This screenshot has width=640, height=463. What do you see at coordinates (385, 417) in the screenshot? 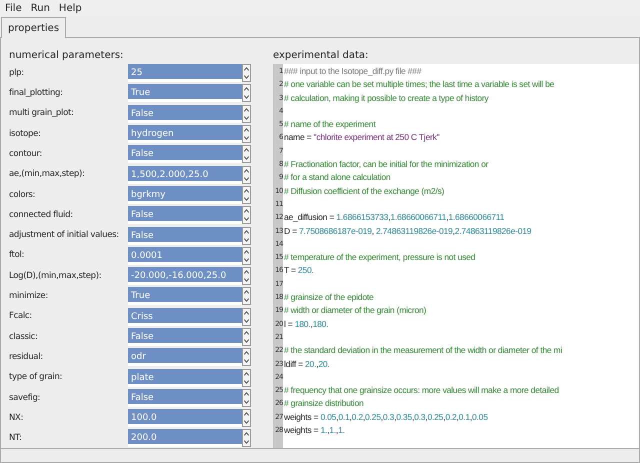
I see `code-line: weights = 0.05,0.1,0.2,0.25,0.3,0.35,0.3,0.25,0.2,0.1,0.05` at bounding box center [385, 417].